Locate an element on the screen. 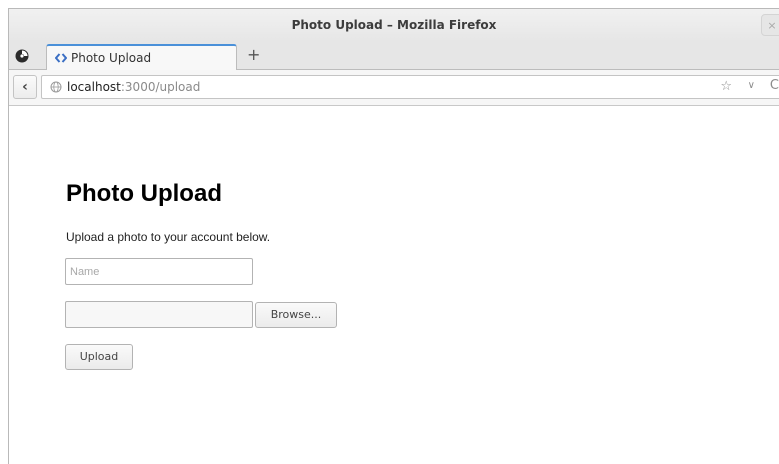  code-brackets-icon is located at coordinates (61, 58).